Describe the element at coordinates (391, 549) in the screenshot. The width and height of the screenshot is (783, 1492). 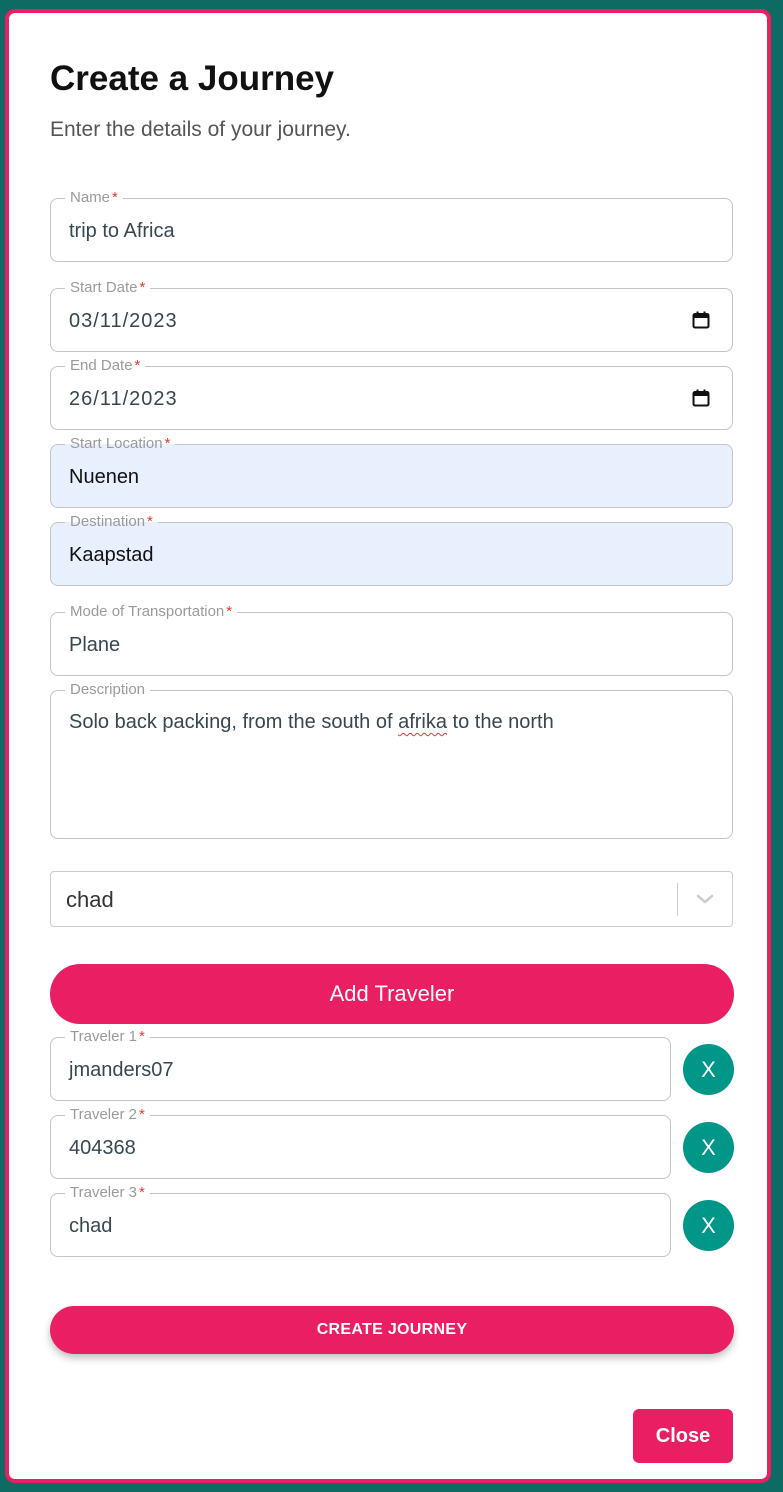
I see `destination-field: Destination * Kaapstad` at that location.